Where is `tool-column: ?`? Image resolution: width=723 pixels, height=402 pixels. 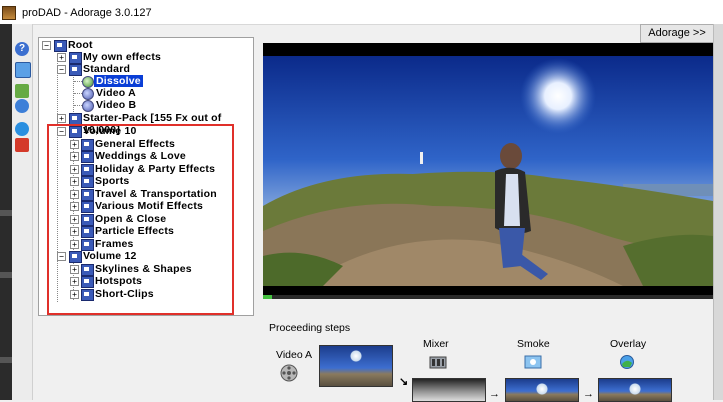 tool-column: ? is located at coordinates (22, 212).